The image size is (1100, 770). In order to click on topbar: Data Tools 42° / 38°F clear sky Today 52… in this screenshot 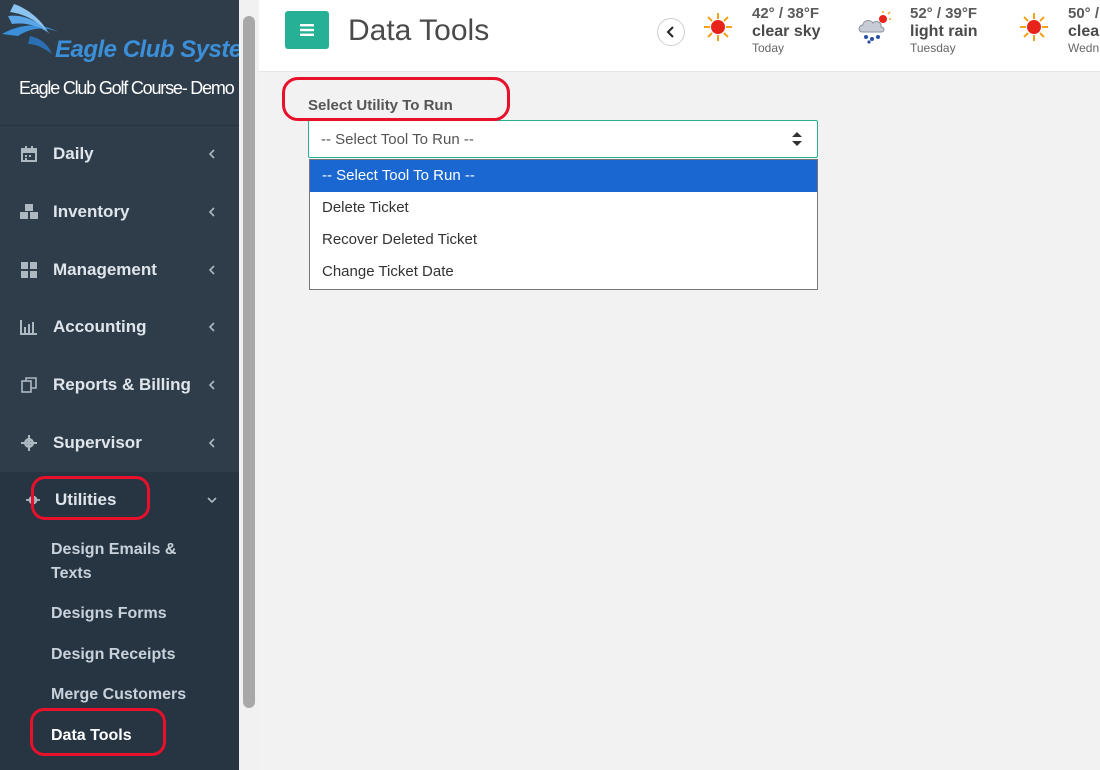, I will do `click(679, 36)`.